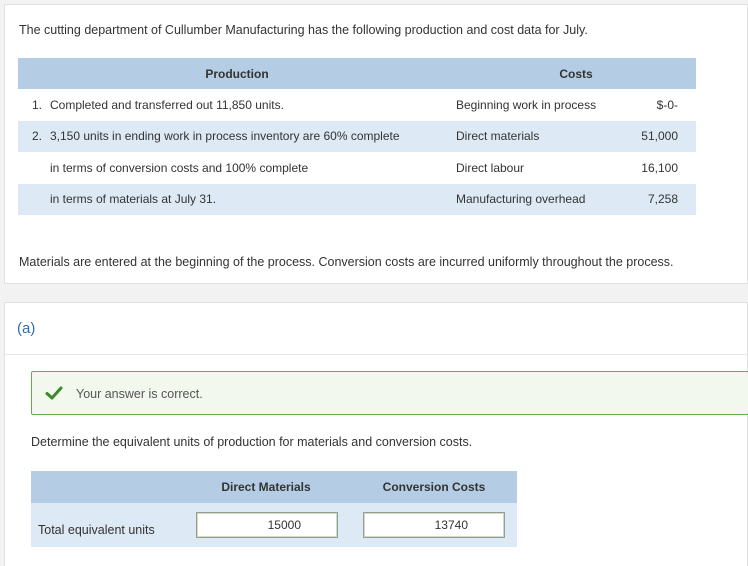  What do you see at coordinates (389, 393) in the screenshot?
I see `feedback-banner: Your answer is correct.` at bounding box center [389, 393].